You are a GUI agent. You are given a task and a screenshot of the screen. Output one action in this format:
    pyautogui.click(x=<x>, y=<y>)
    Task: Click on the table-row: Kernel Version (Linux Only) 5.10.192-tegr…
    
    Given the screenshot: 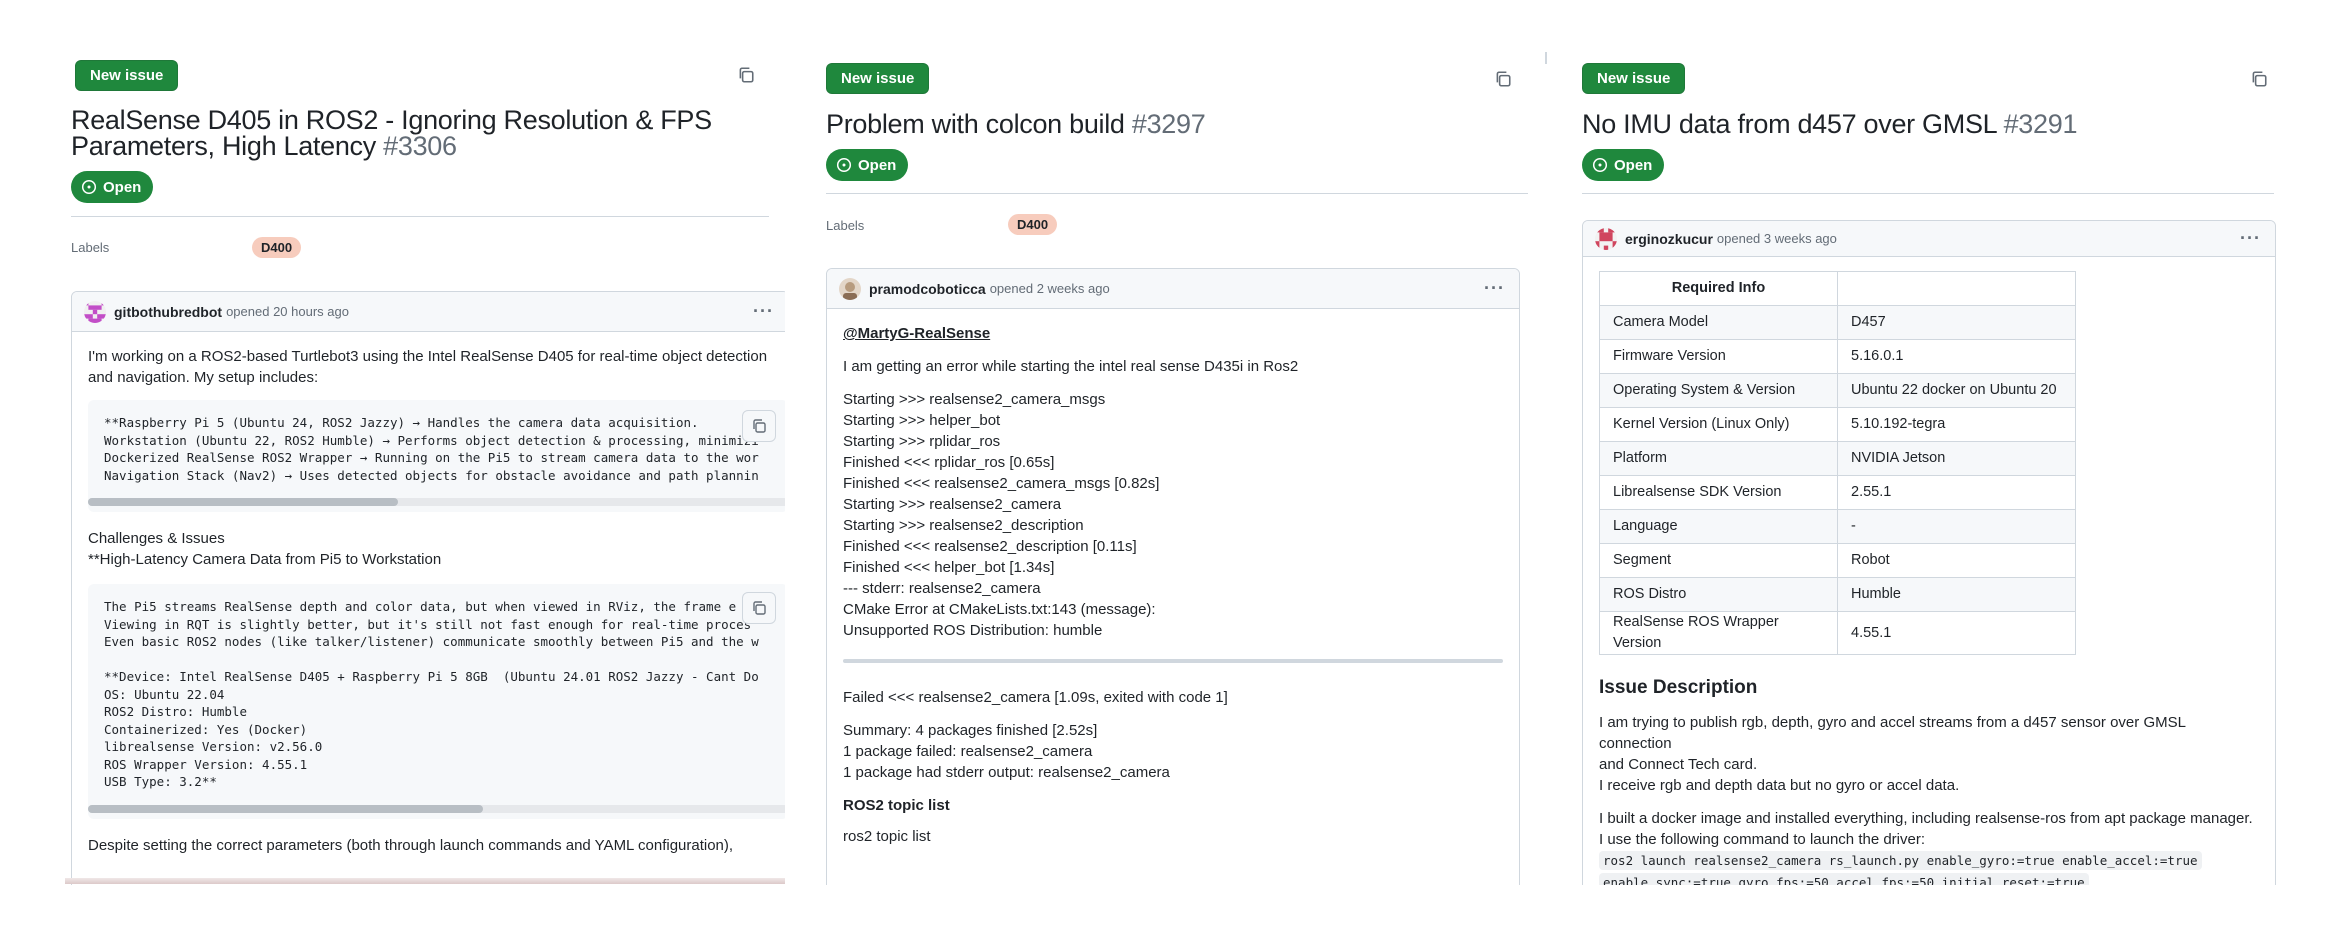 What is the action you would take?
    pyautogui.click(x=1837, y=424)
    